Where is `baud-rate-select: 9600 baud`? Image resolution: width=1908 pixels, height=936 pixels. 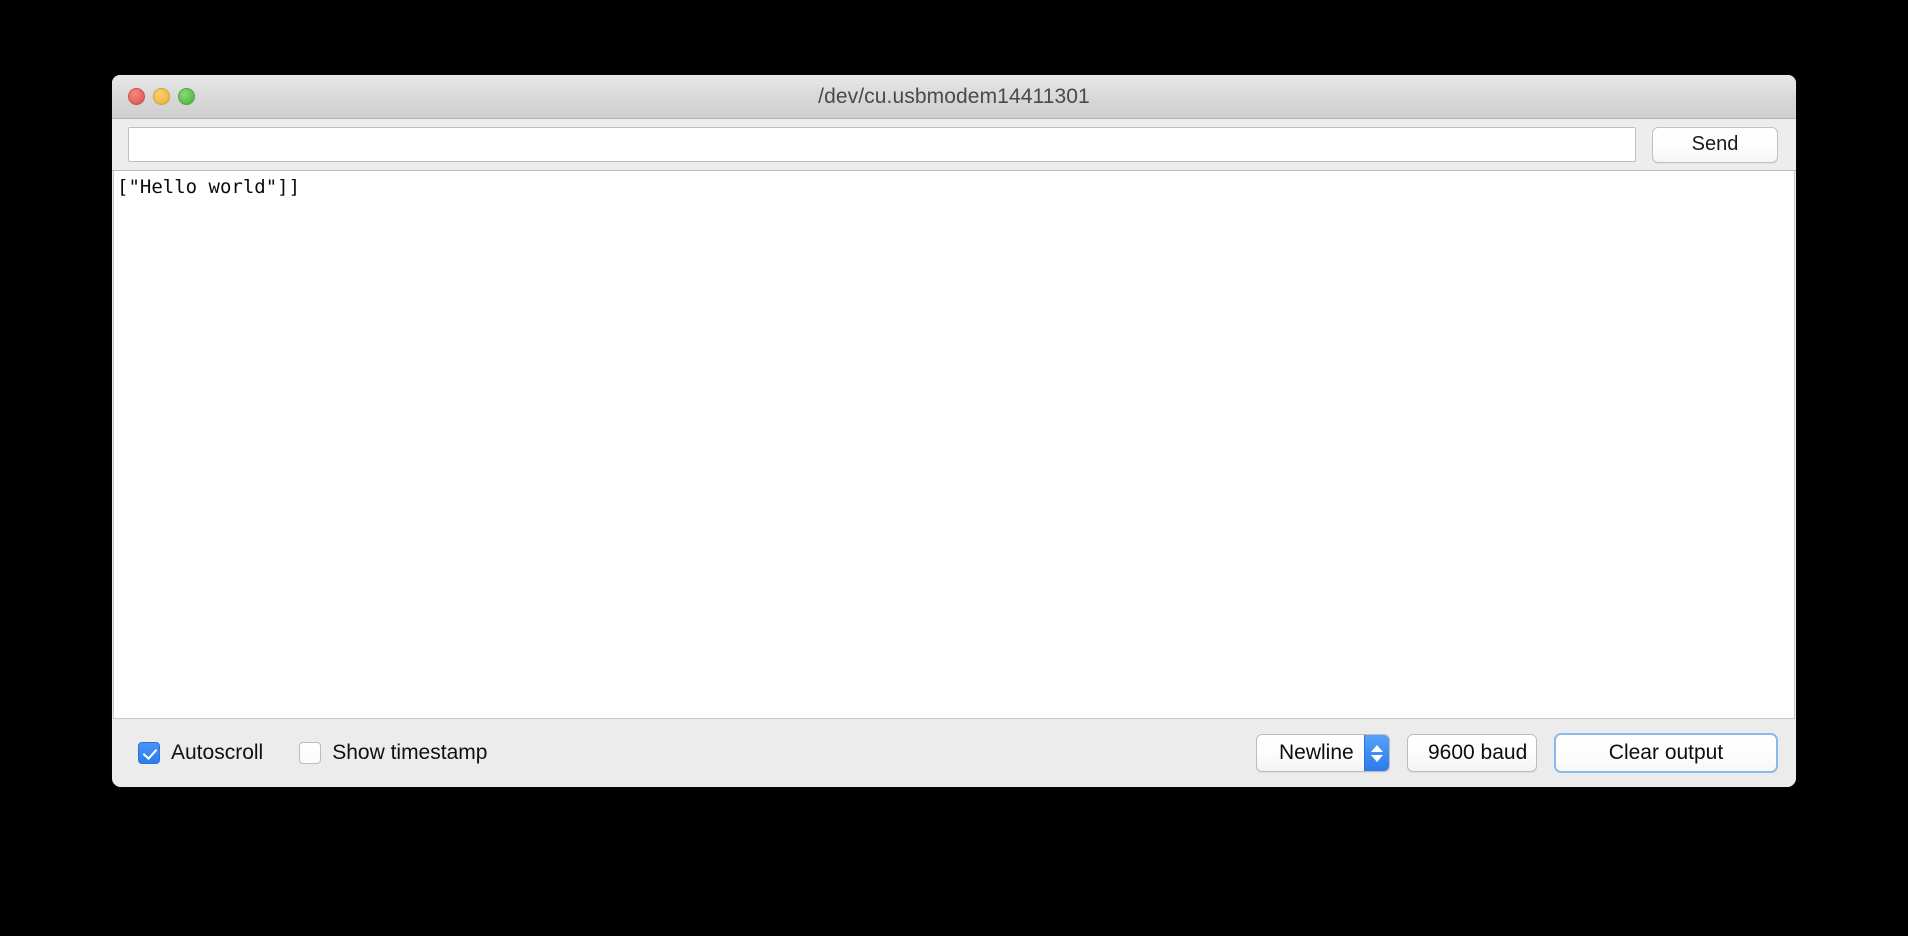
baud-rate-select: 9600 baud is located at coordinates (1472, 753).